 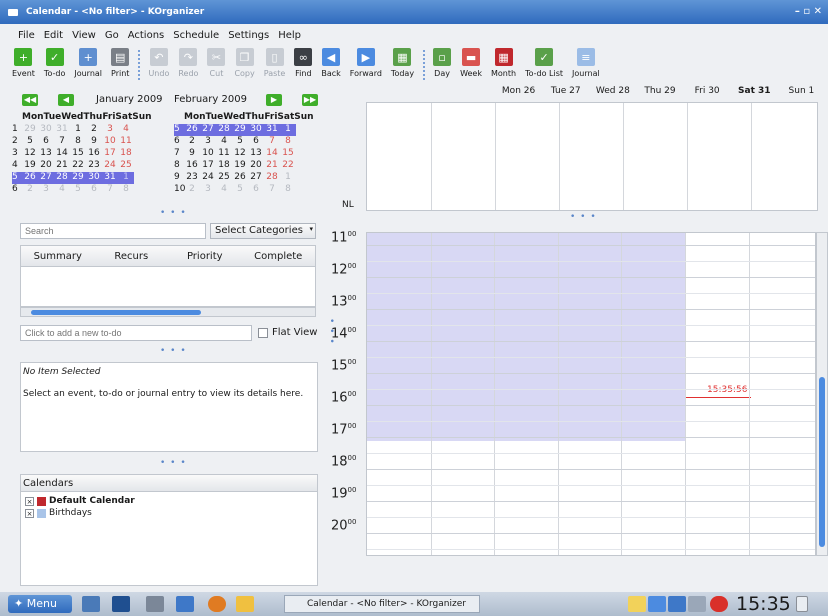 I want to click on flat-view-checkbox, so click(x=263, y=333).